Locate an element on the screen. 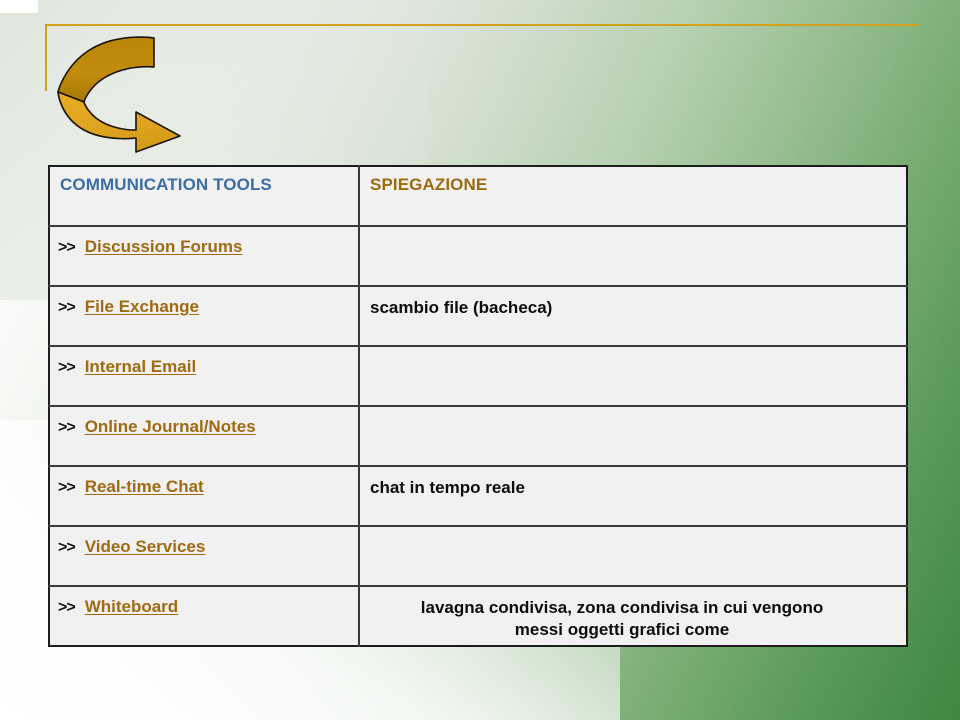 Image resolution: width=960 pixels, height=720 pixels. tool-label-online-journal-notes: Online Journal/Notes is located at coordinates (170, 427).